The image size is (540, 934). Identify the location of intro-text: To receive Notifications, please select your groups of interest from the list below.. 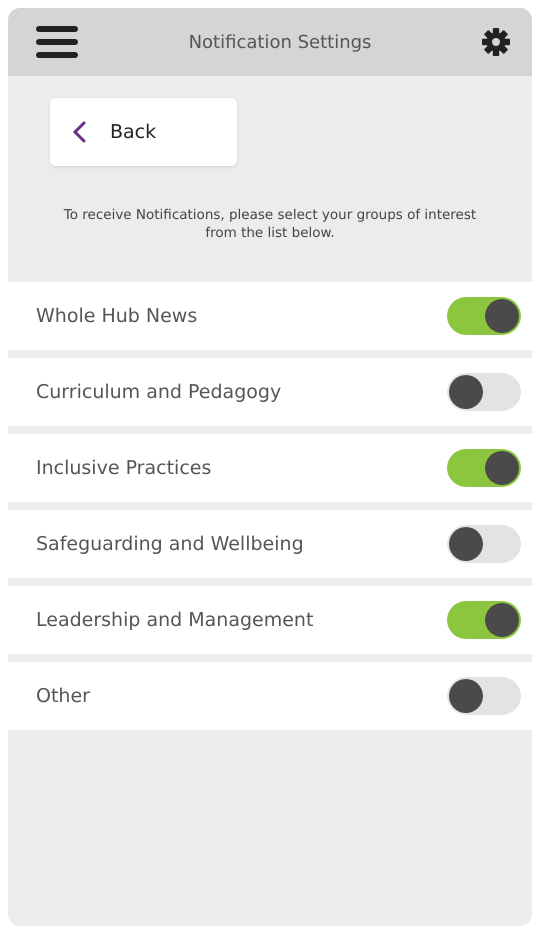
(270, 224).